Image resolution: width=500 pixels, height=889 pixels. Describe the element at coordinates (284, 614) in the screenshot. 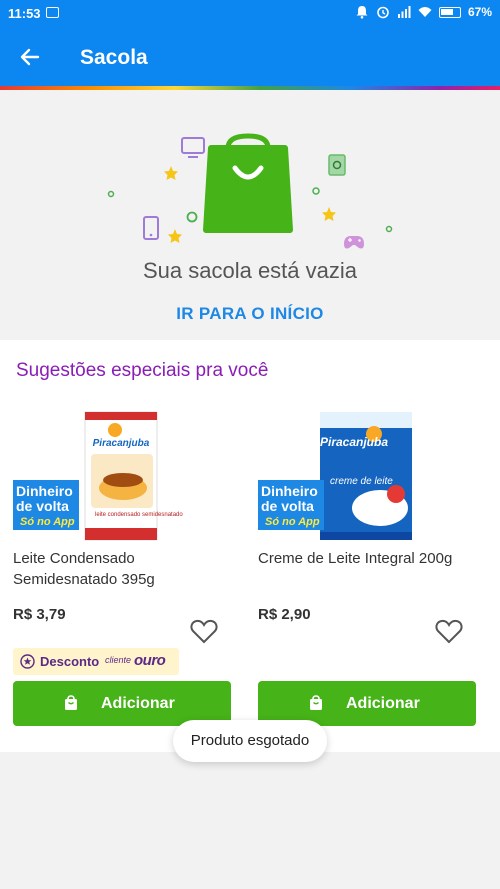

I see `product-price: R$ 2,90` at that location.